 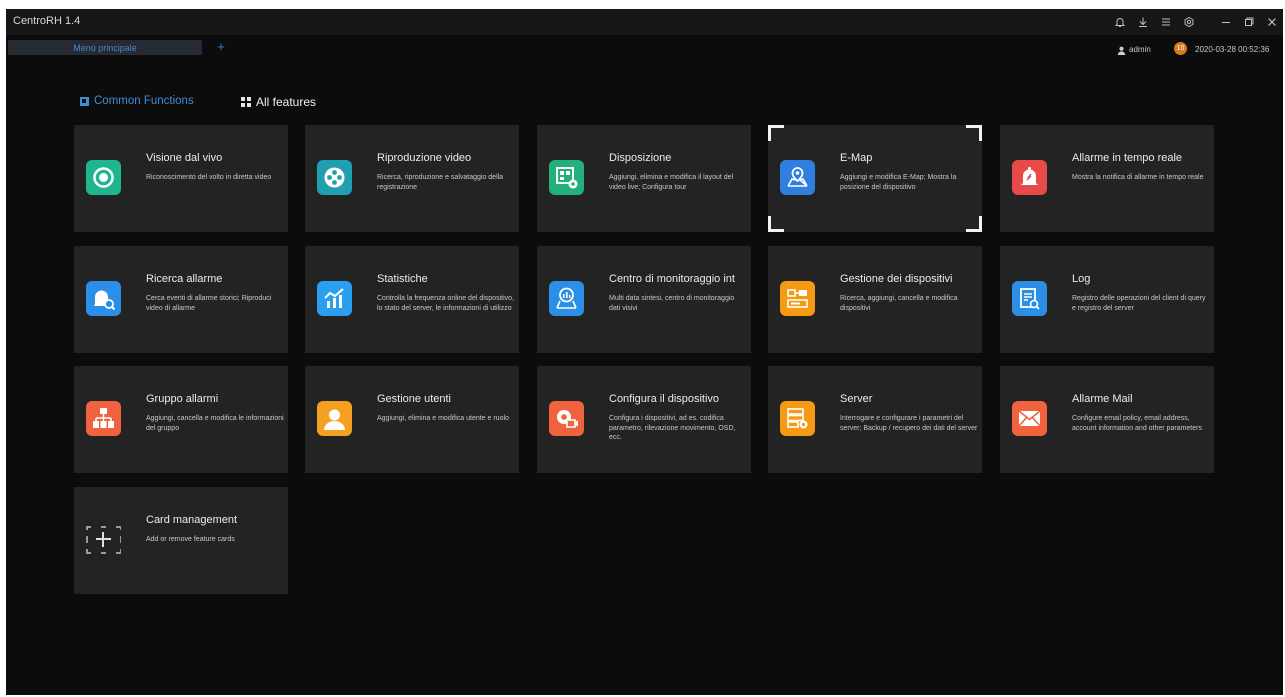 What do you see at coordinates (644, 22) in the screenshot?
I see `title-bar: CentroRH 1.4` at bounding box center [644, 22].